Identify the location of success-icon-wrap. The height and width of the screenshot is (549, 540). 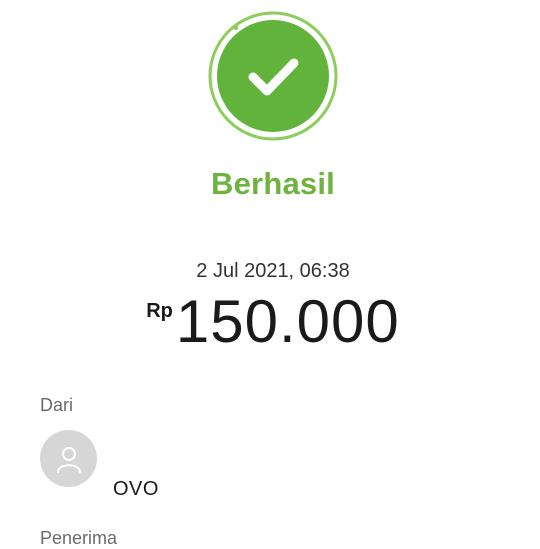
(273, 76).